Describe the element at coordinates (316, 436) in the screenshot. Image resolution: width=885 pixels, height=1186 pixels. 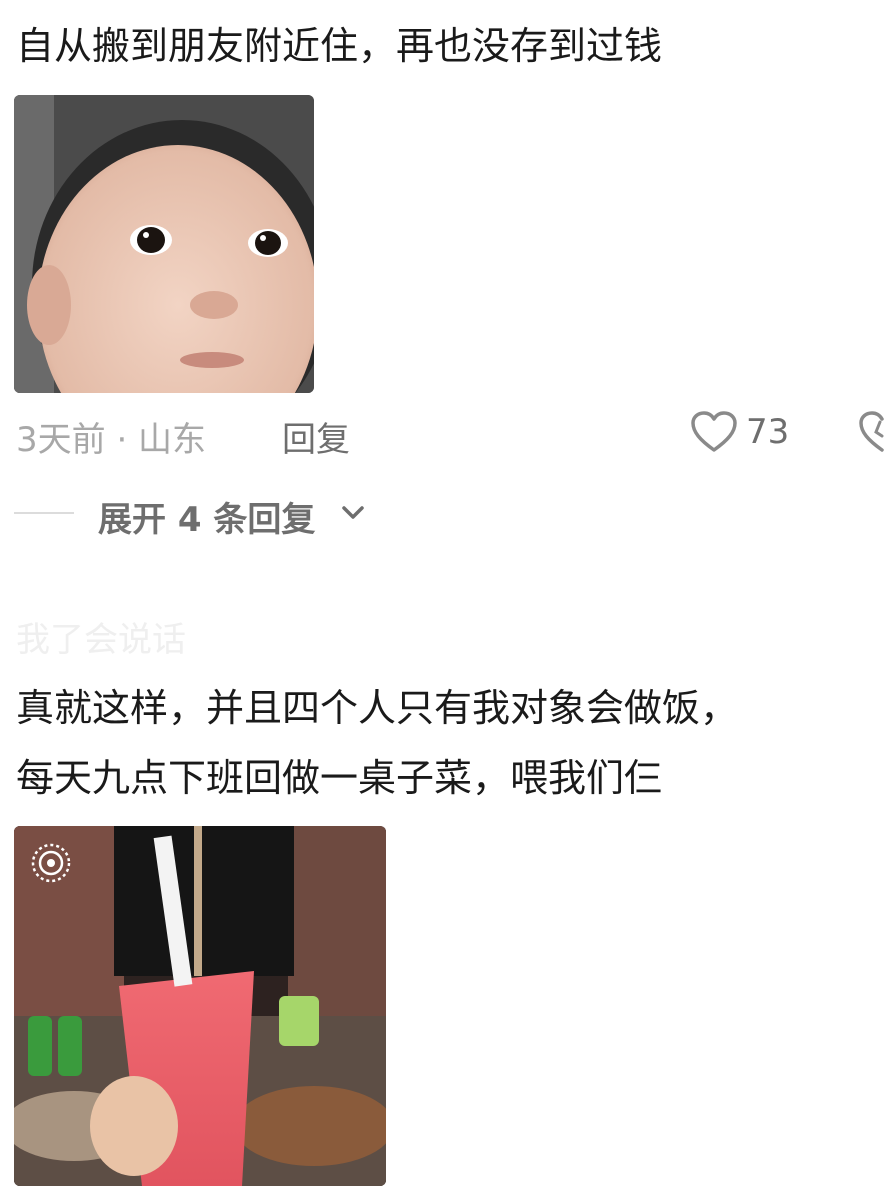
I see `reply-button: 回复` at that location.